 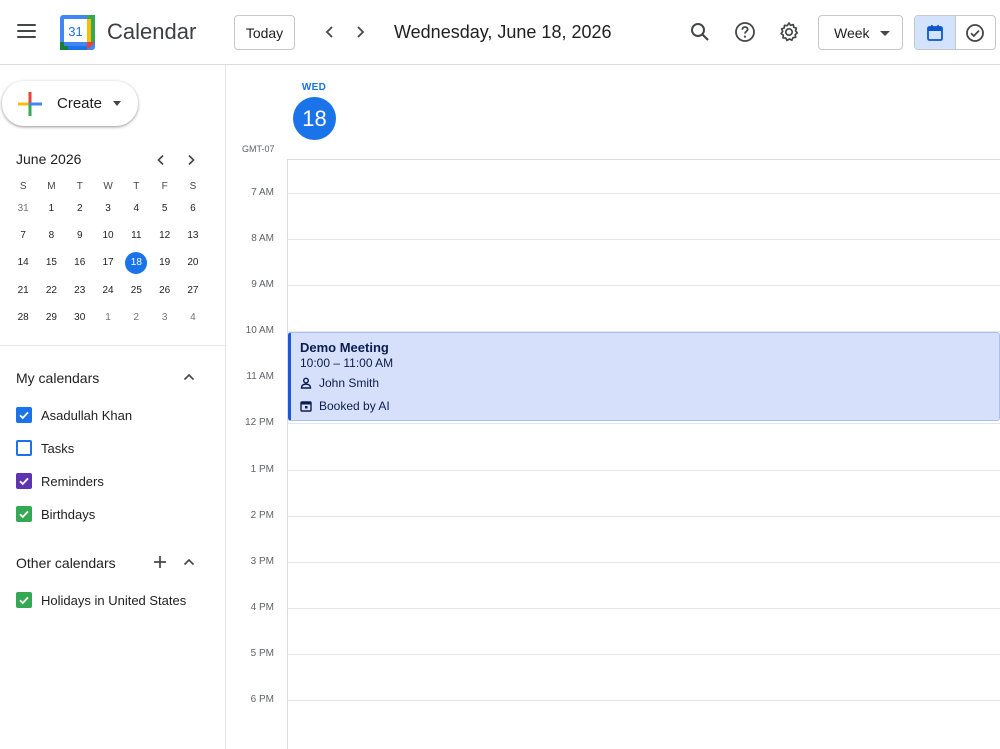 I want to click on mini-day: 10, so click(x=108, y=235).